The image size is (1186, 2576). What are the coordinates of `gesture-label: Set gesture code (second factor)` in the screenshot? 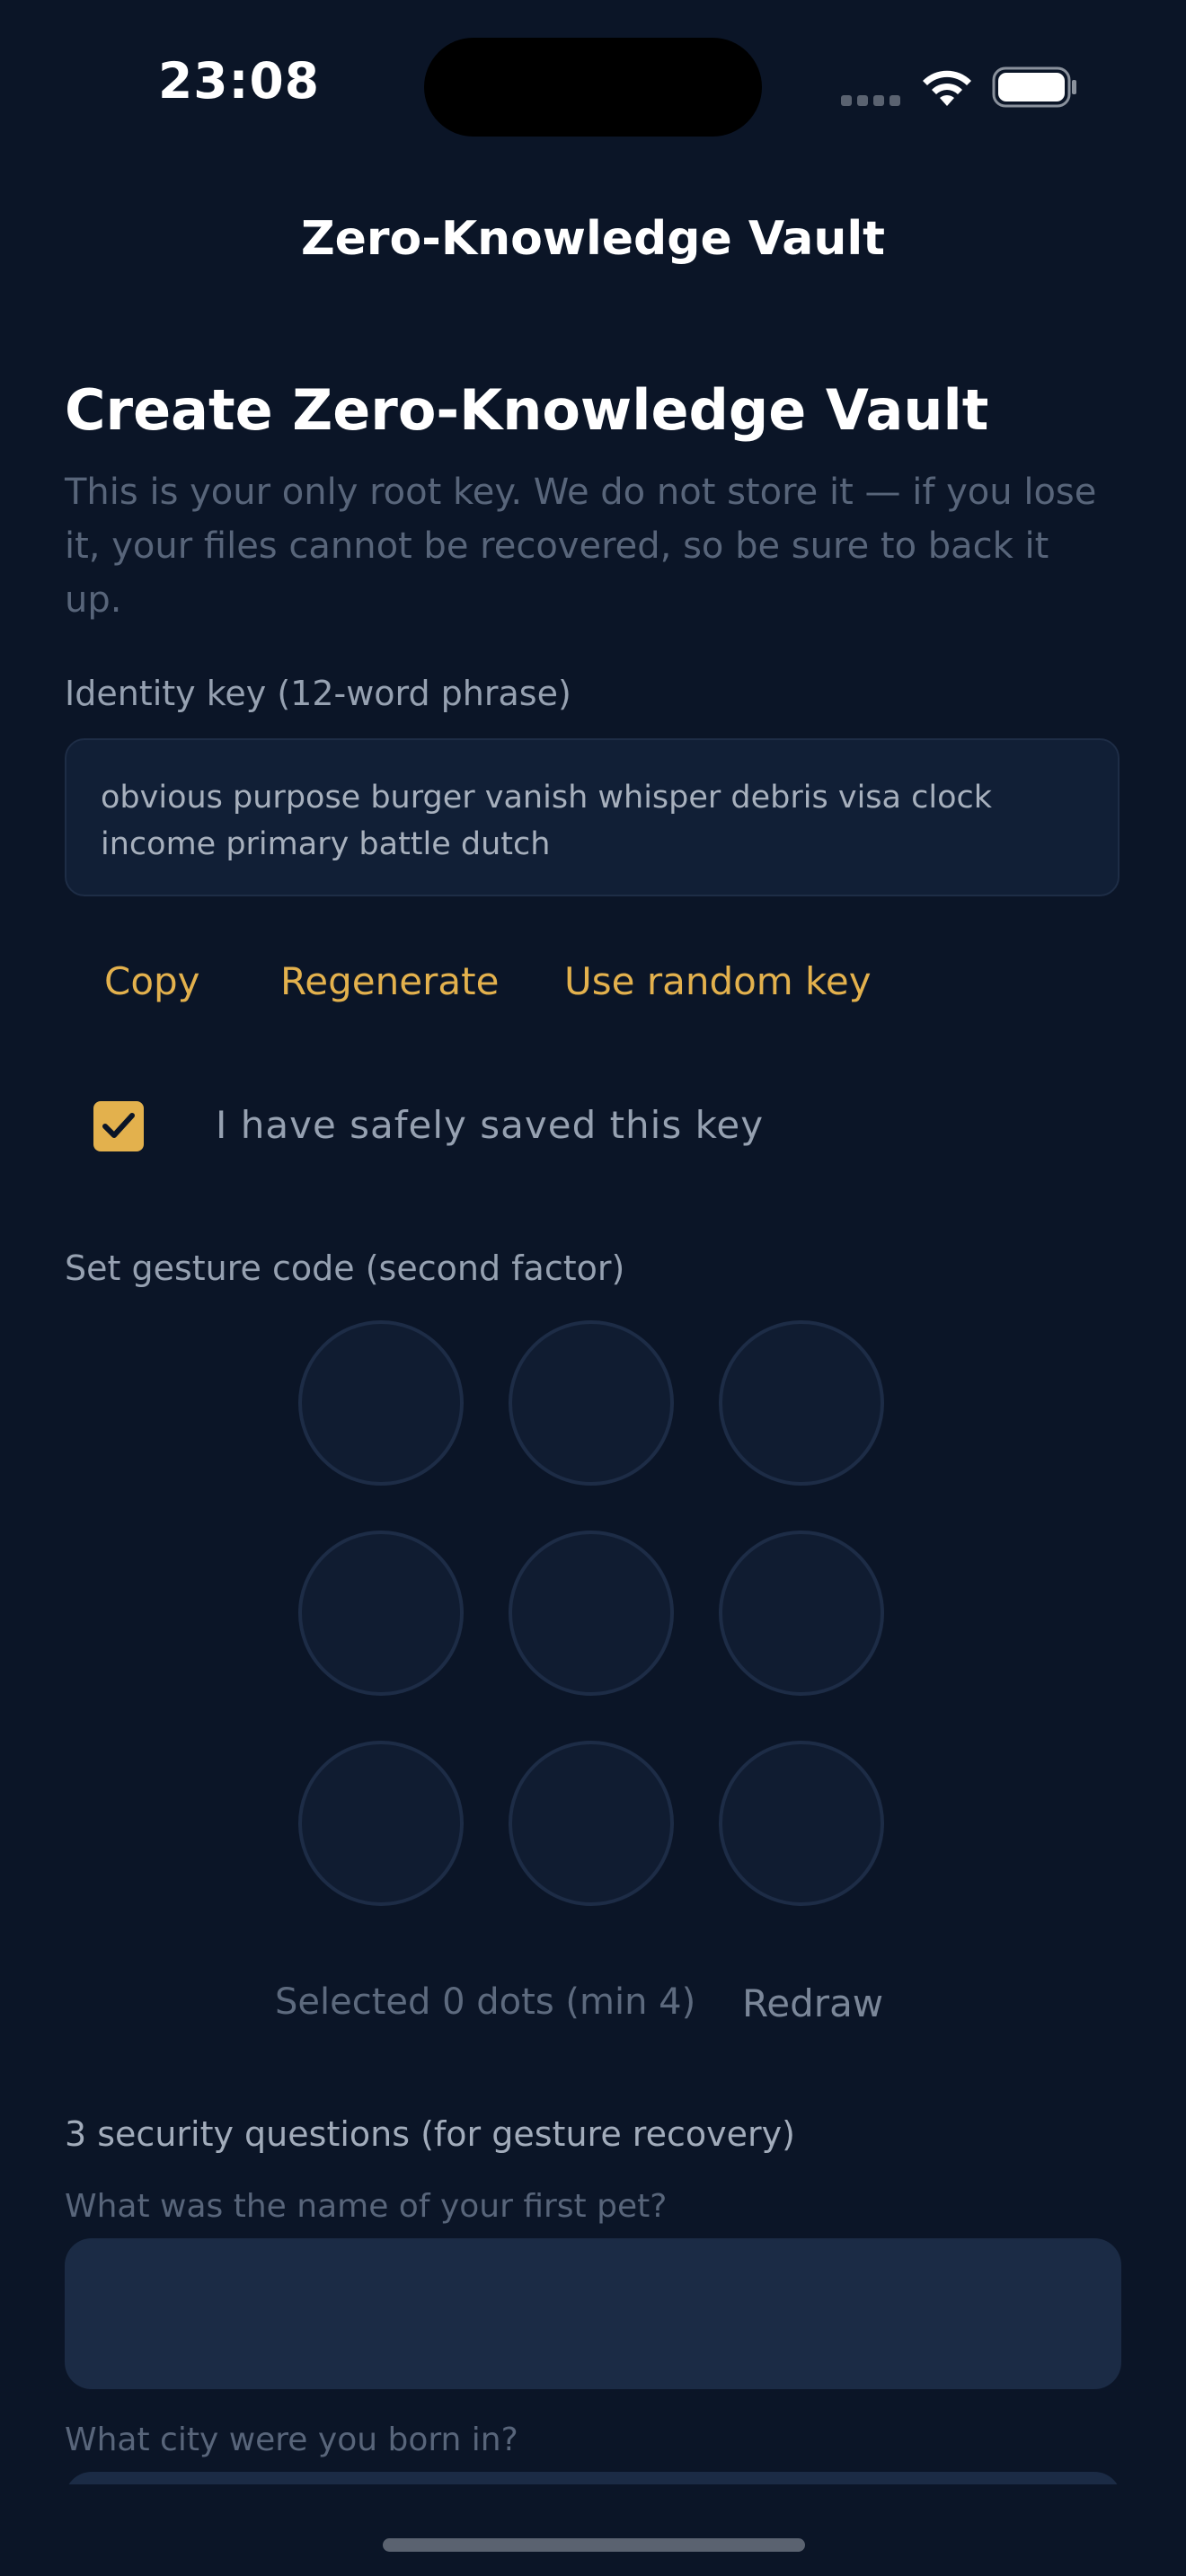 It's located at (345, 1268).